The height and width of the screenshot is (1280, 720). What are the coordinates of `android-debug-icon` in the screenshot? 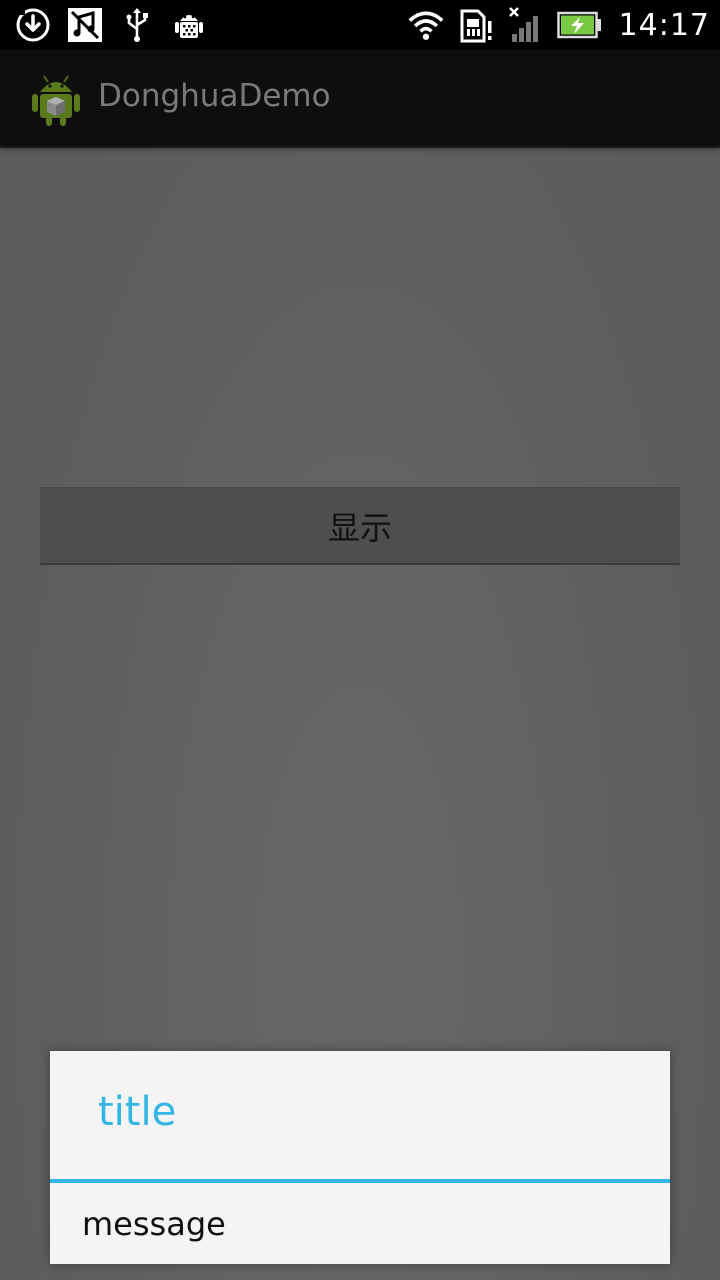 It's located at (189, 25).